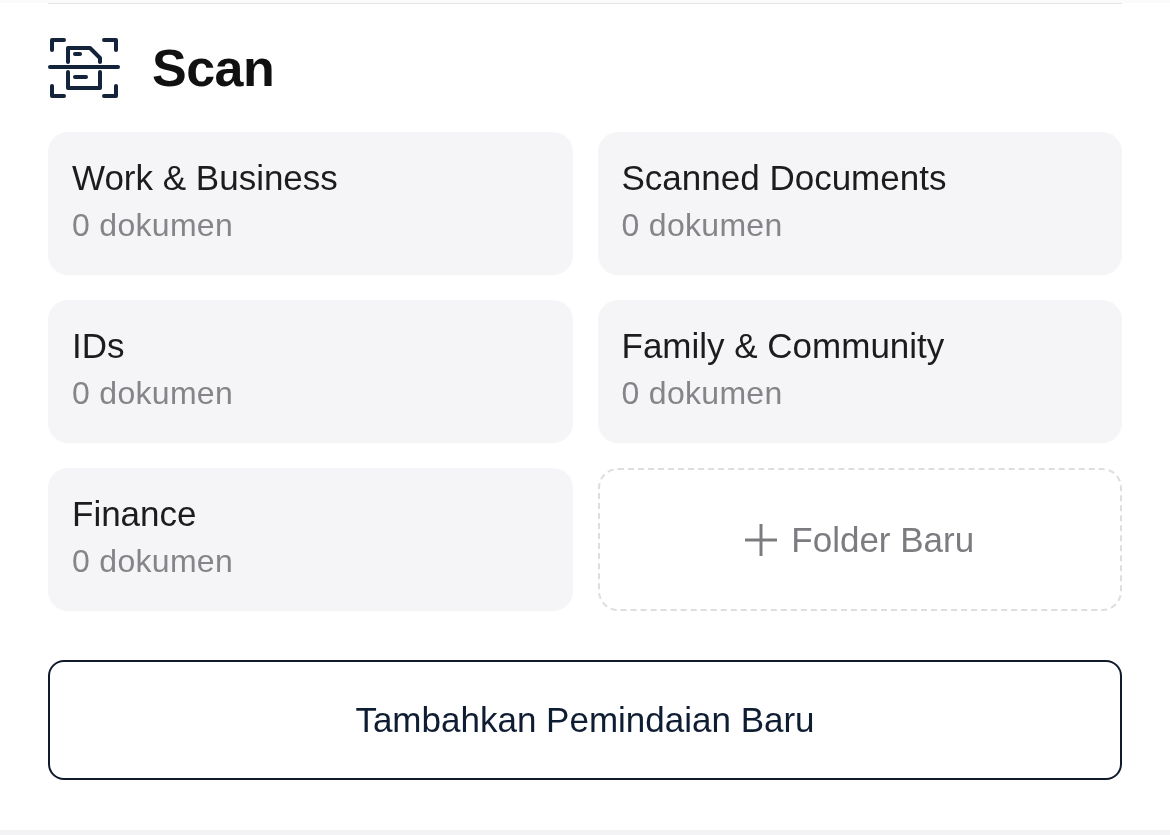 This screenshot has height=835, width=1170. What do you see at coordinates (761, 539) in the screenshot?
I see `plus-icon` at bounding box center [761, 539].